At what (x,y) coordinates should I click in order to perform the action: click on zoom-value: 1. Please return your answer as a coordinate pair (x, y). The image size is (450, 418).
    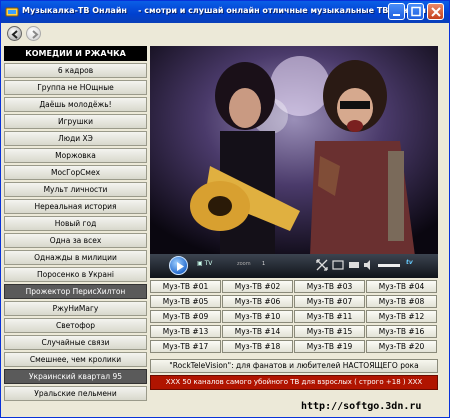
    Looking at the image, I should click on (264, 264).